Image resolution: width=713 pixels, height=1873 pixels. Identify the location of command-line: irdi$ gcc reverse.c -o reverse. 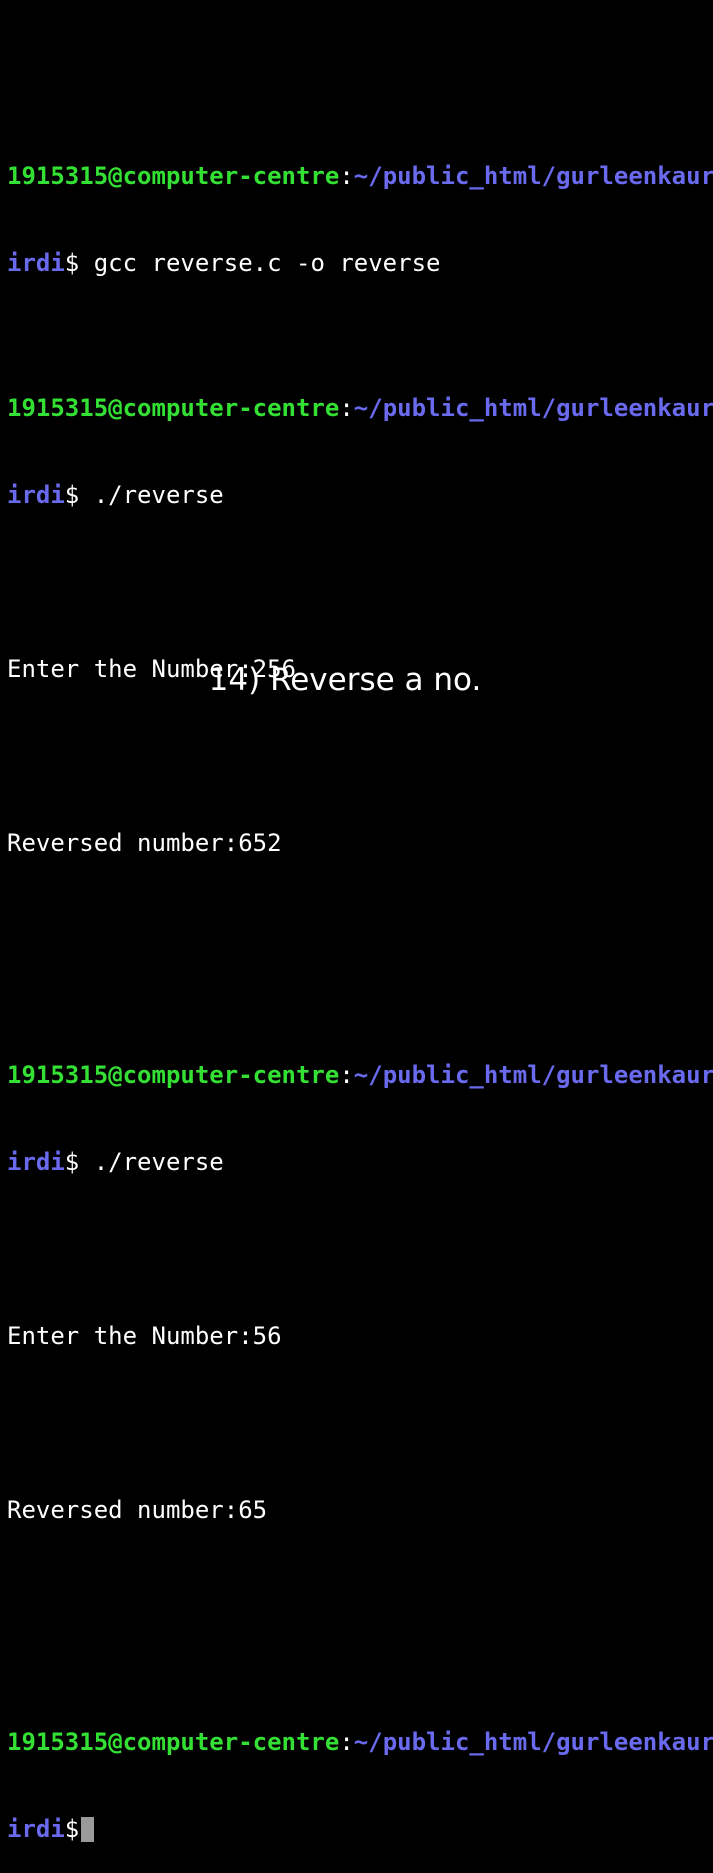
(359, 263).